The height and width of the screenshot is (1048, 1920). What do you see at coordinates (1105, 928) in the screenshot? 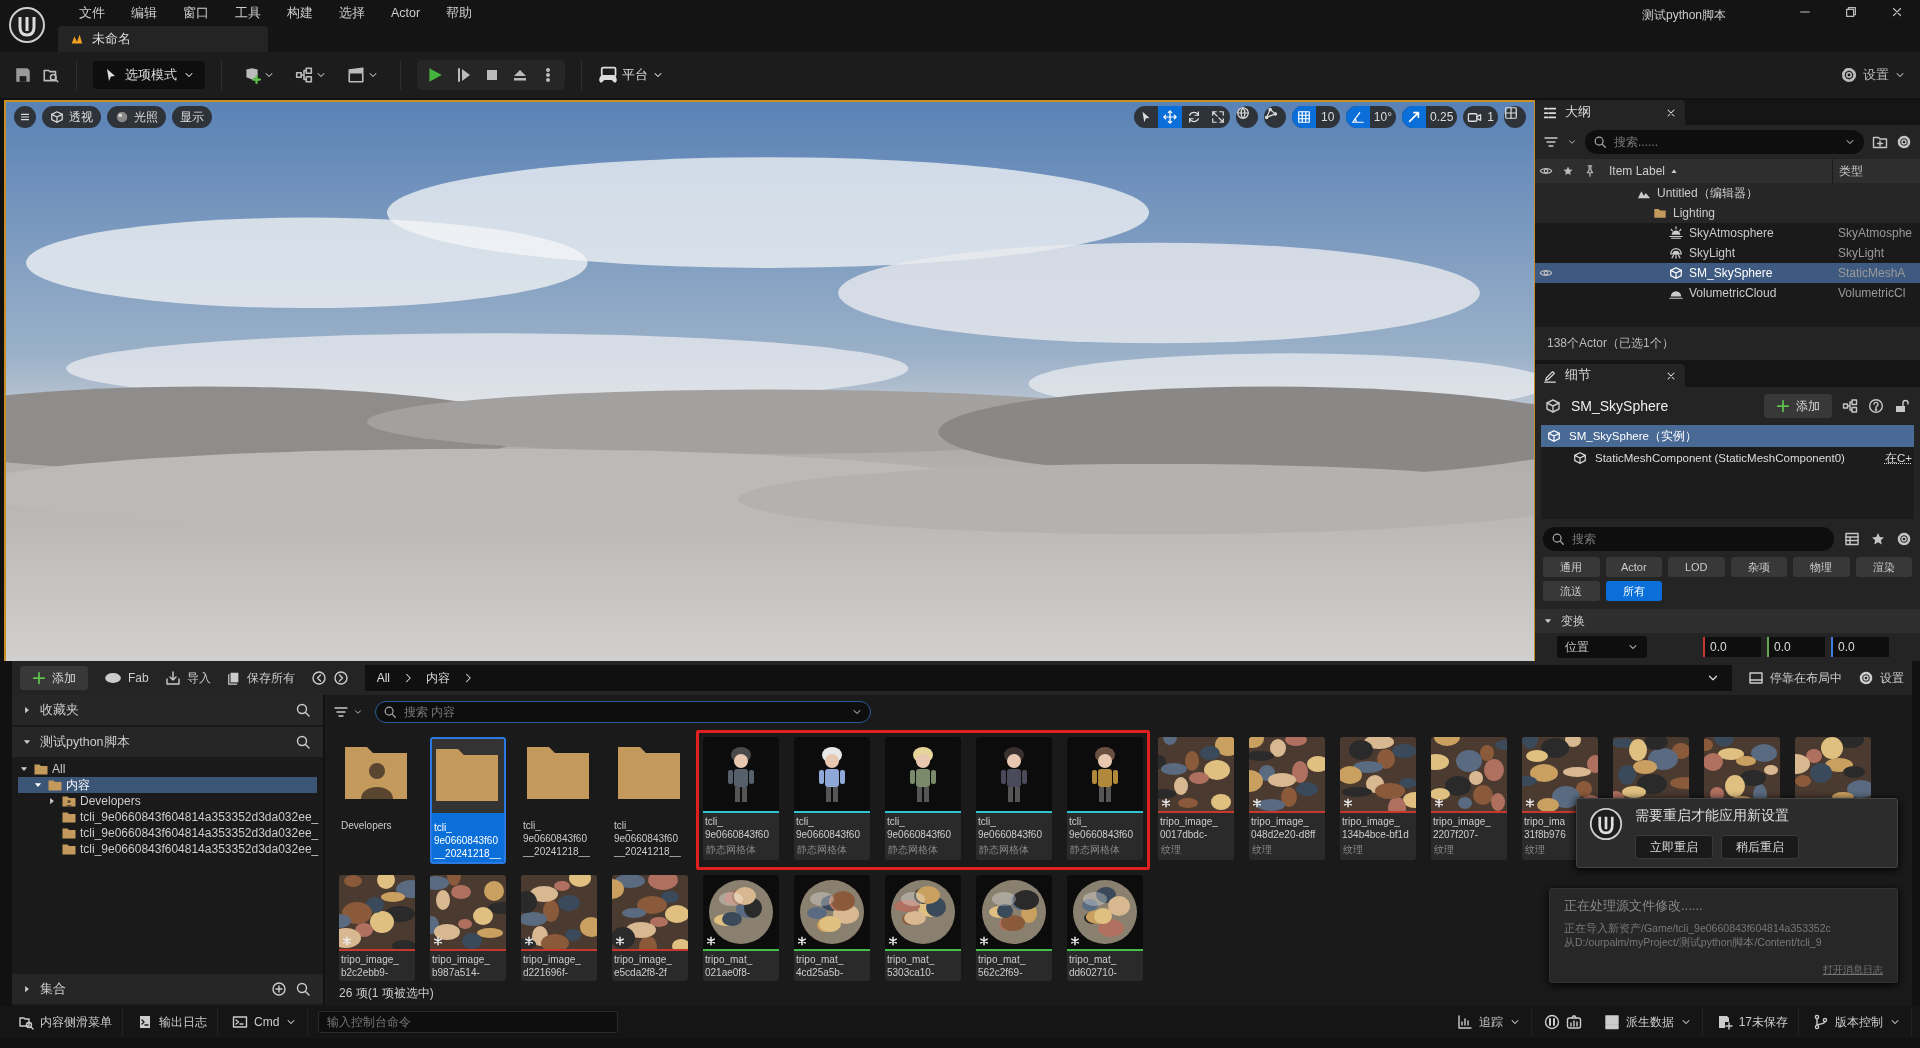
I see `asset-tile: tripo_mat_ dd602710-` at bounding box center [1105, 928].